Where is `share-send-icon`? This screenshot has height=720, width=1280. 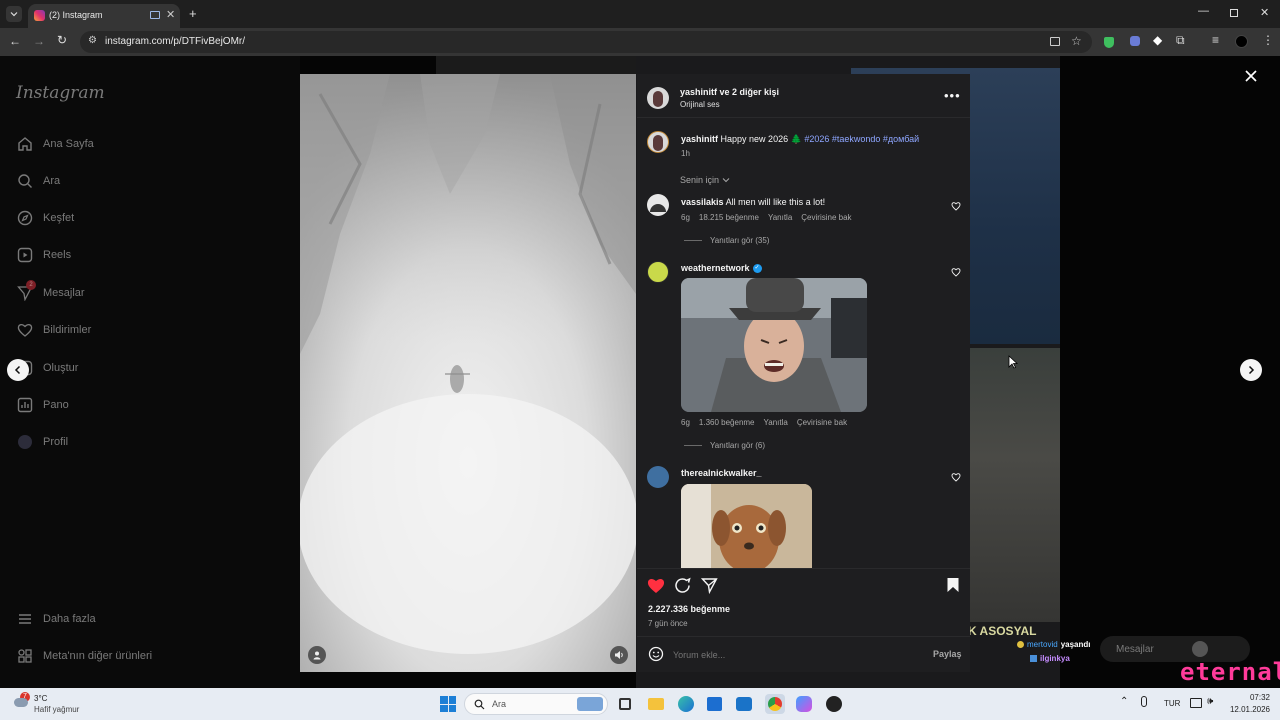
share-send-icon is located at coordinates (709, 585).